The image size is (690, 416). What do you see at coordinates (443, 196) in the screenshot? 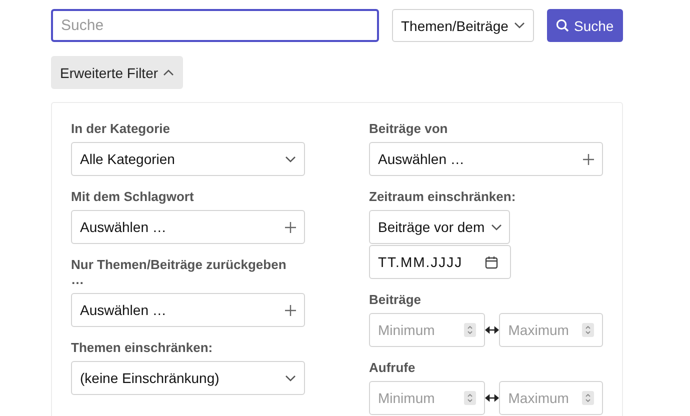
I see `filter-label: Zeitraum einschränken:` at bounding box center [443, 196].